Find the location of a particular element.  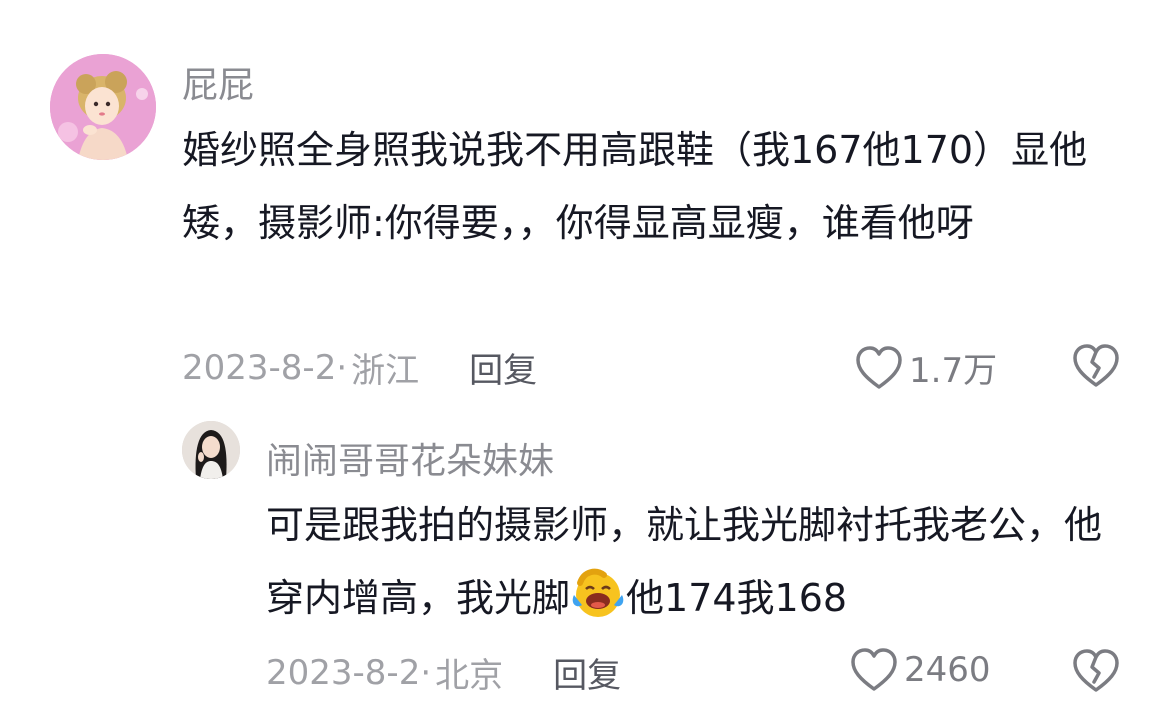

reply-location: 北京 is located at coordinates (469, 676).